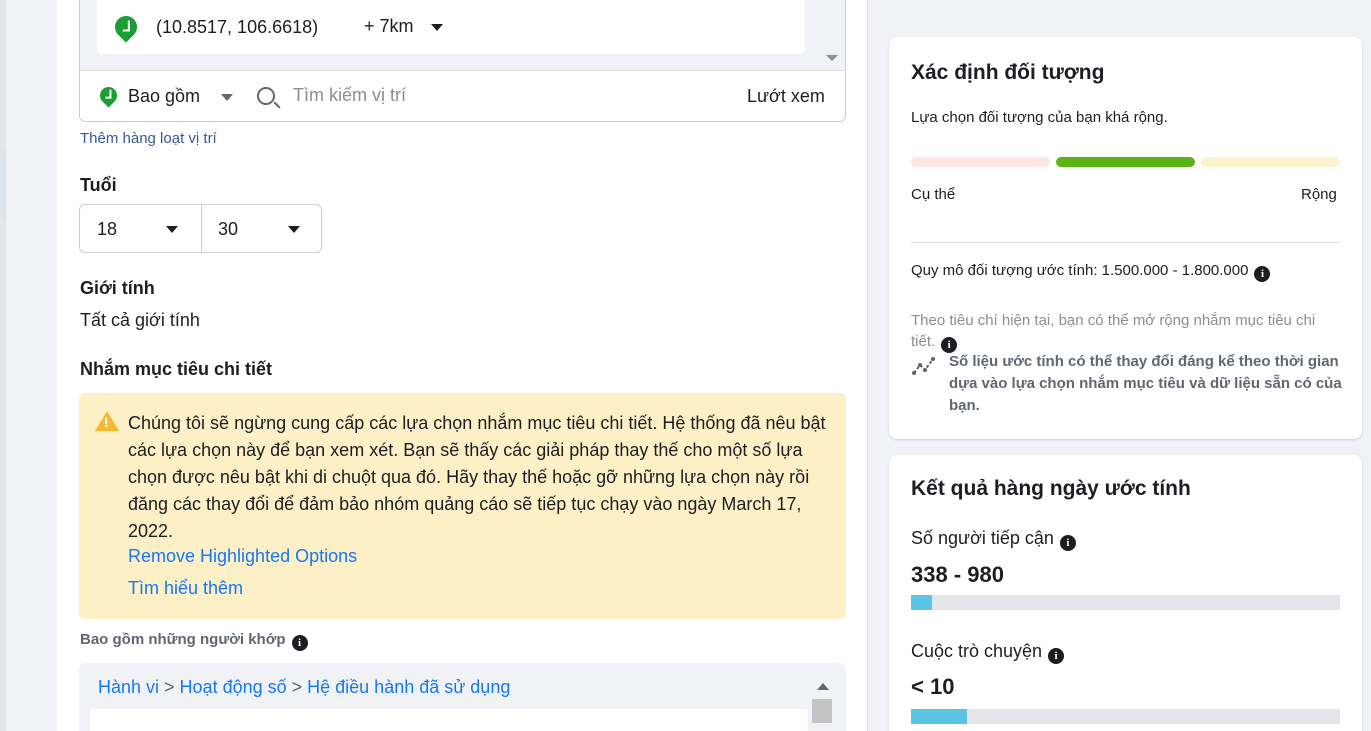  What do you see at coordinates (140, 320) in the screenshot?
I see `gender-value: Tất cả giới tính` at bounding box center [140, 320].